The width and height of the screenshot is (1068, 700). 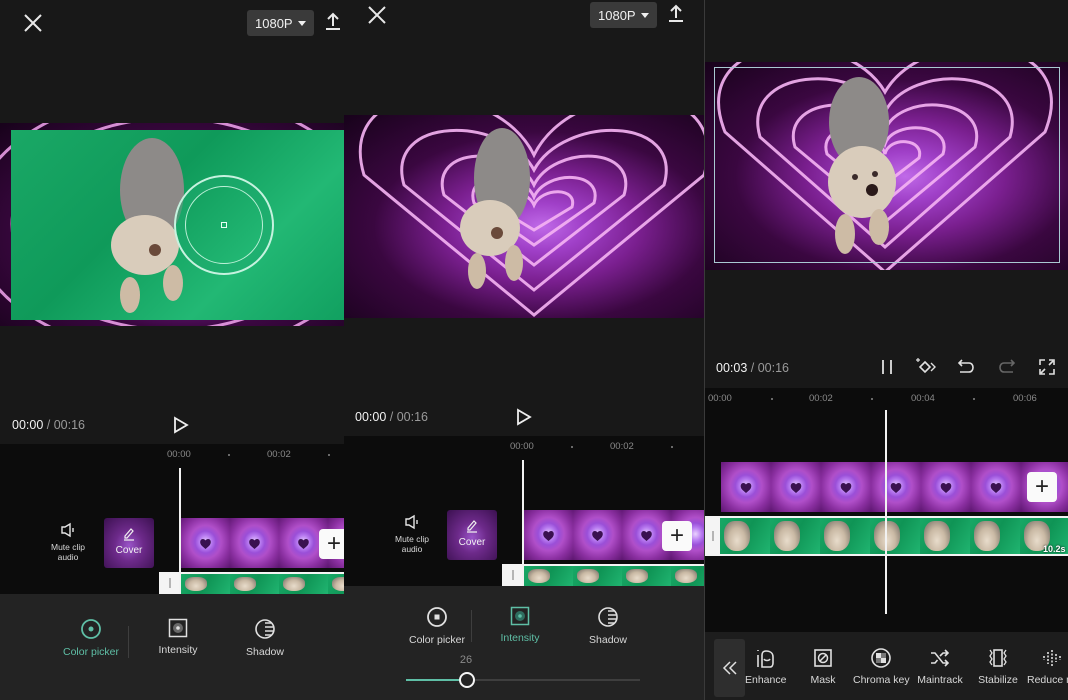 What do you see at coordinates (894, 487) in the screenshot?
I see `overlay-track-hearts` at bounding box center [894, 487].